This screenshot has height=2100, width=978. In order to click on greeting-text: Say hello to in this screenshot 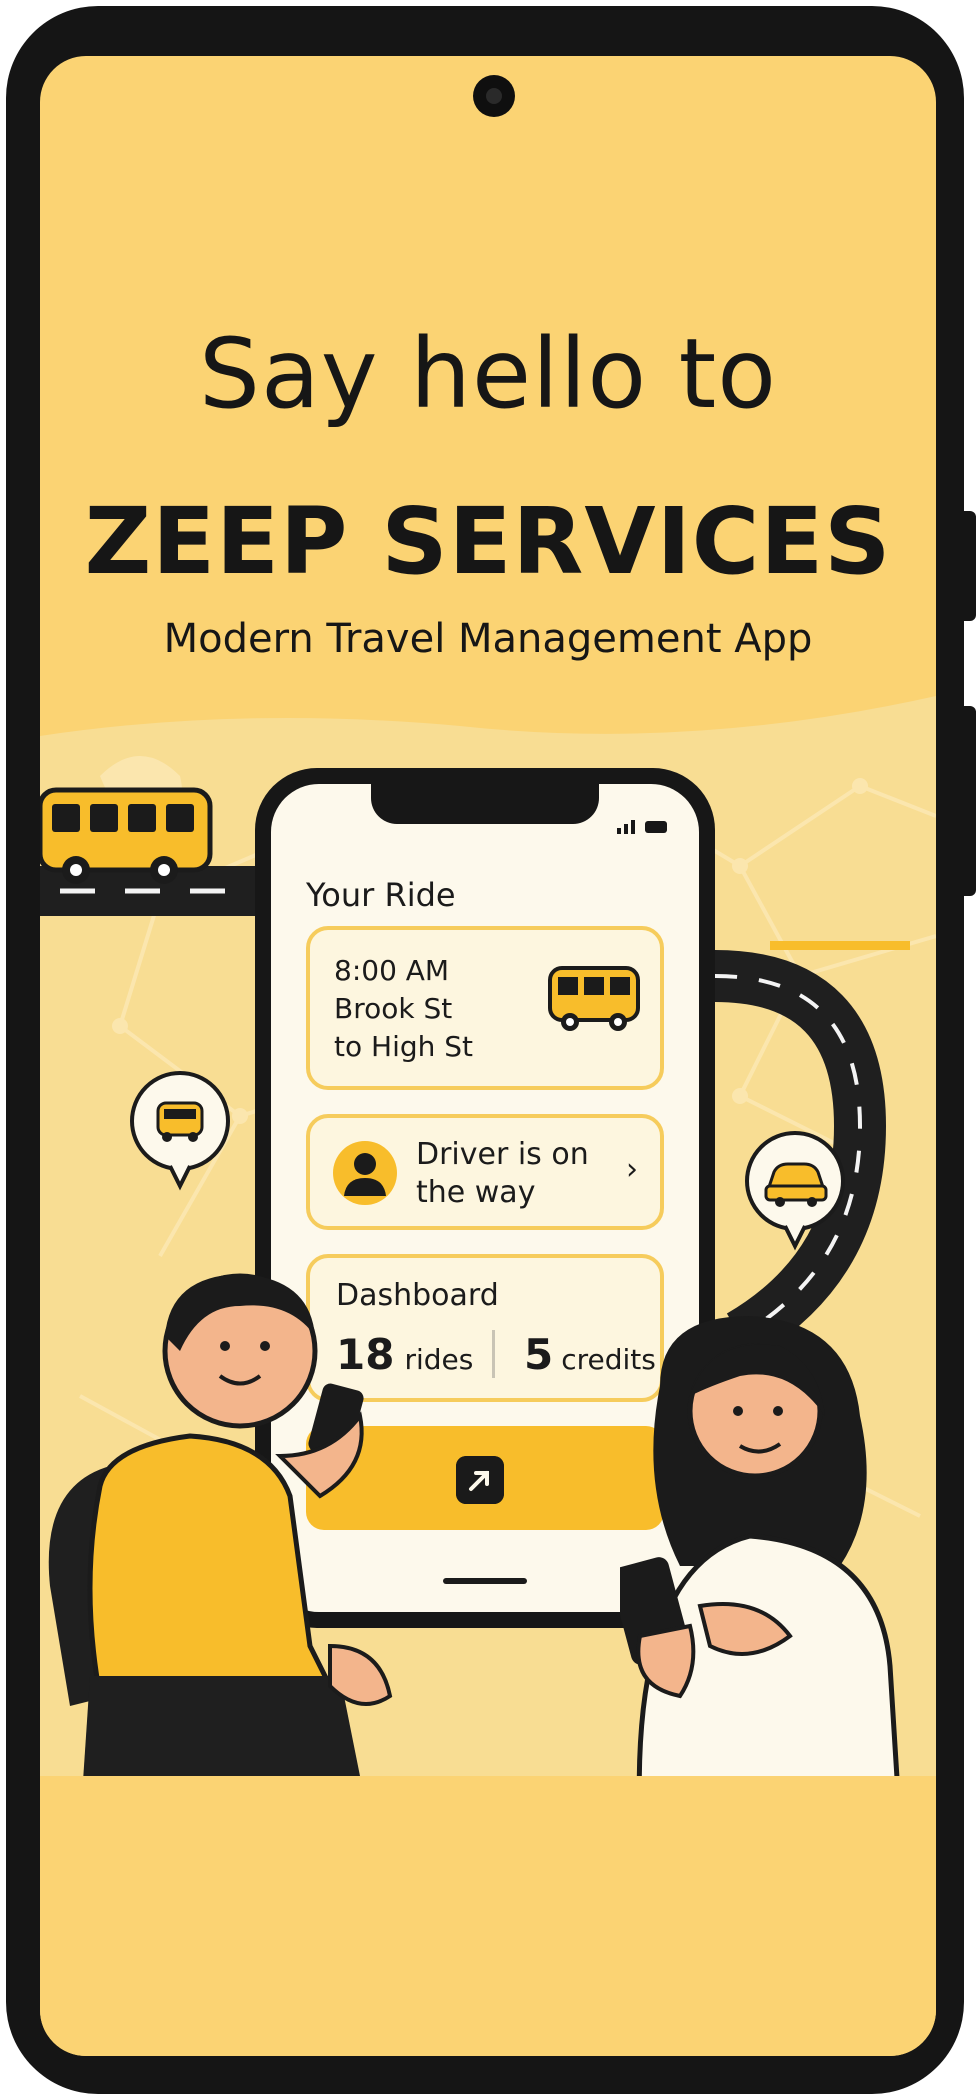, I will do `click(488, 374)`.